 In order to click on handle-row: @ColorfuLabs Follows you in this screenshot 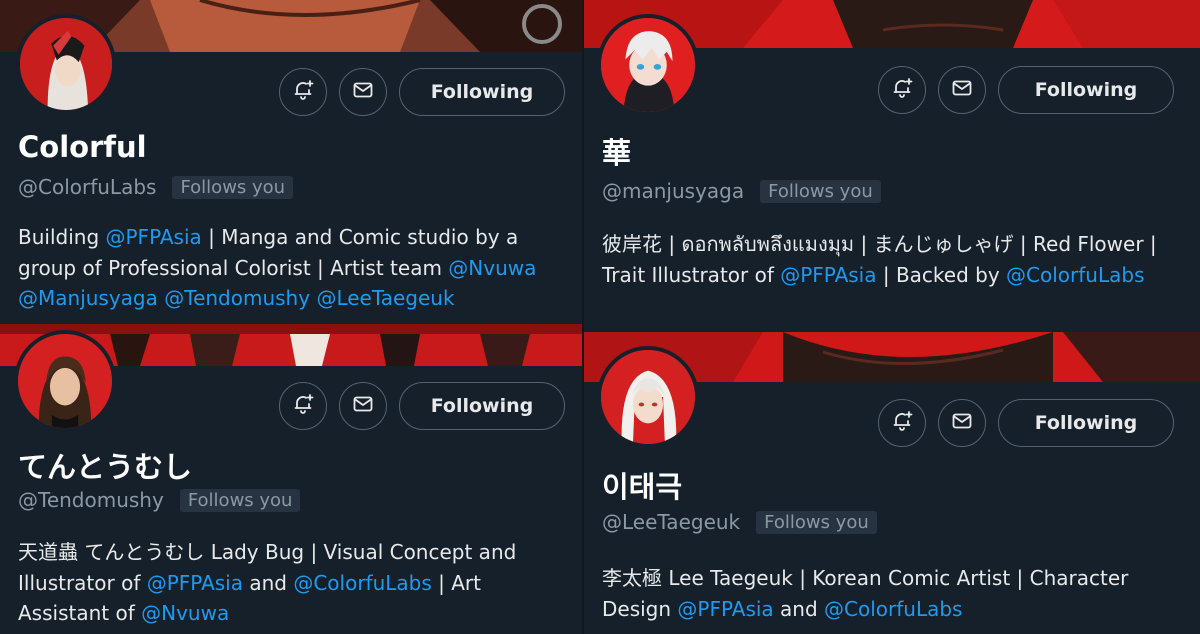, I will do `click(156, 187)`.